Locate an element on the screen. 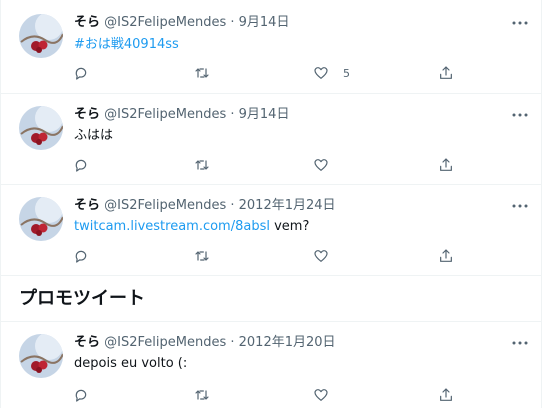 This screenshot has width=542, height=408. handle-and-date: @IS2FelipeMendes · 2012年1月20日 is located at coordinates (219, 342).